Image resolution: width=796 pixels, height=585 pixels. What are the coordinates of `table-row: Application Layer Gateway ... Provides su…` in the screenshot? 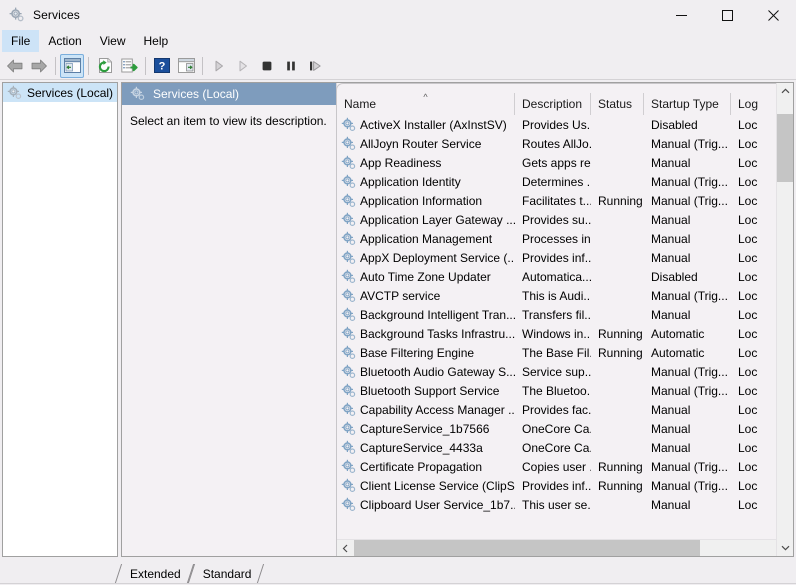 It's located at (565, 219).